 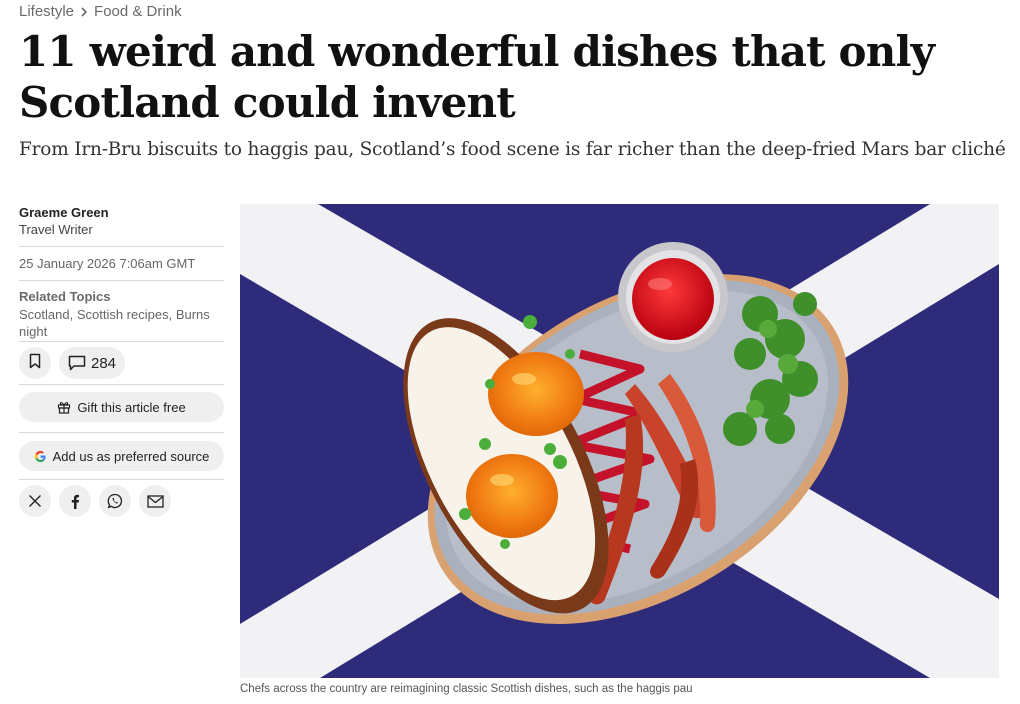 I want to click on gift-icon, so click(x=64, y=407).